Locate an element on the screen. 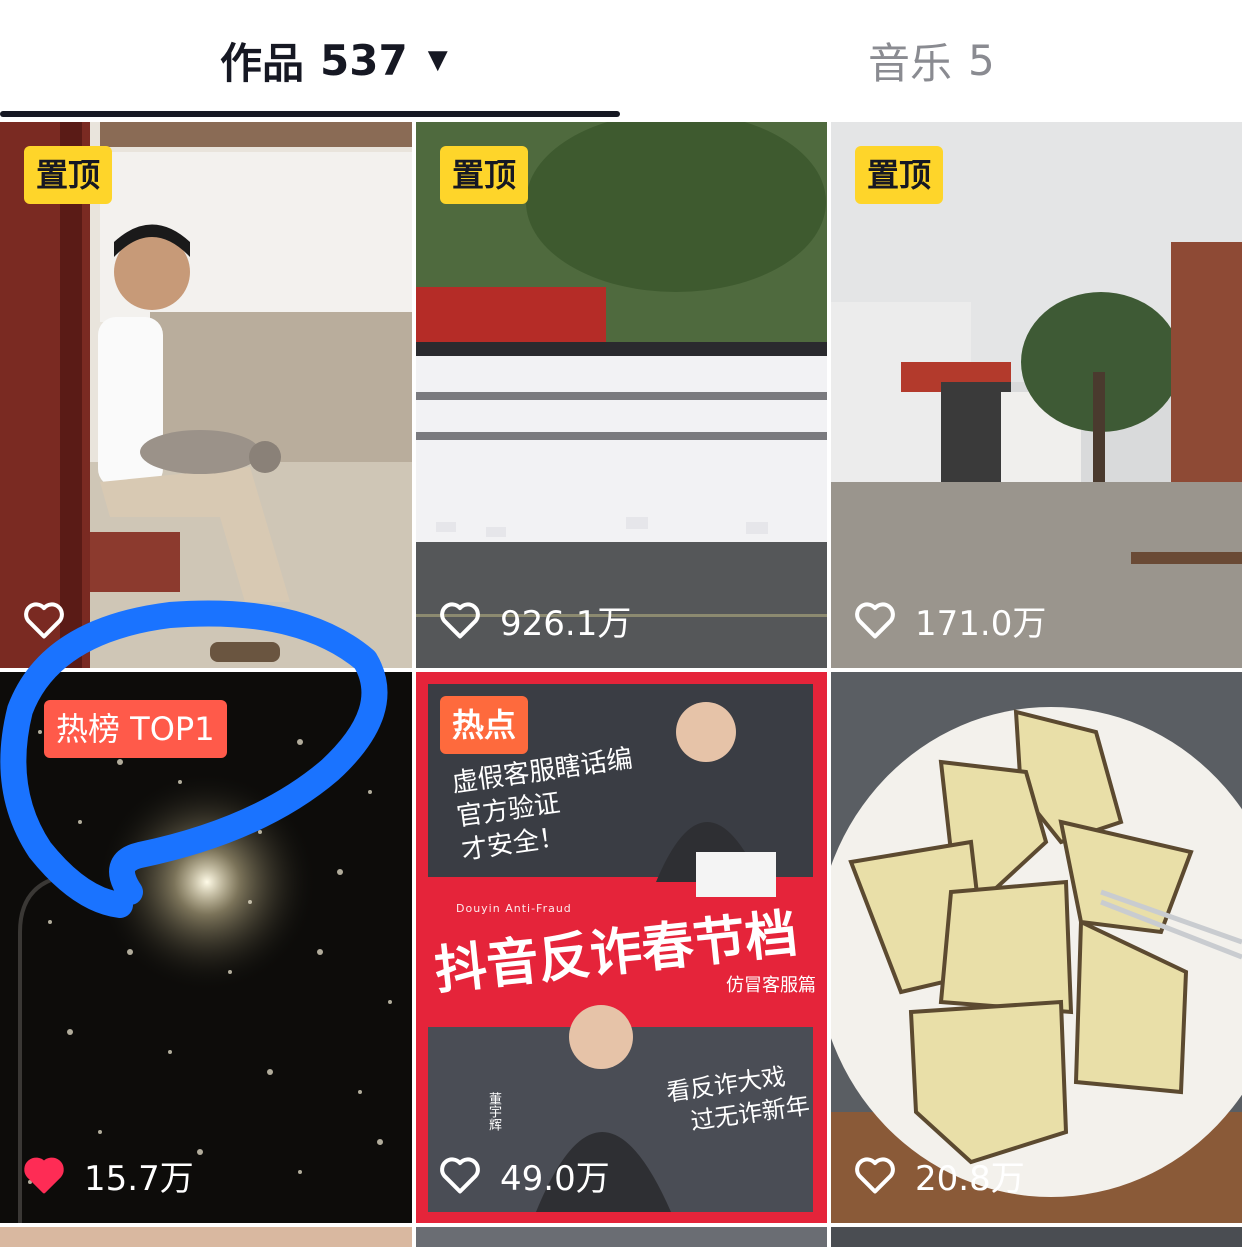 The width and height of the screenshot is (1242, 1247). tab-music-label: 音乐 is located at coordinates (910, 63).